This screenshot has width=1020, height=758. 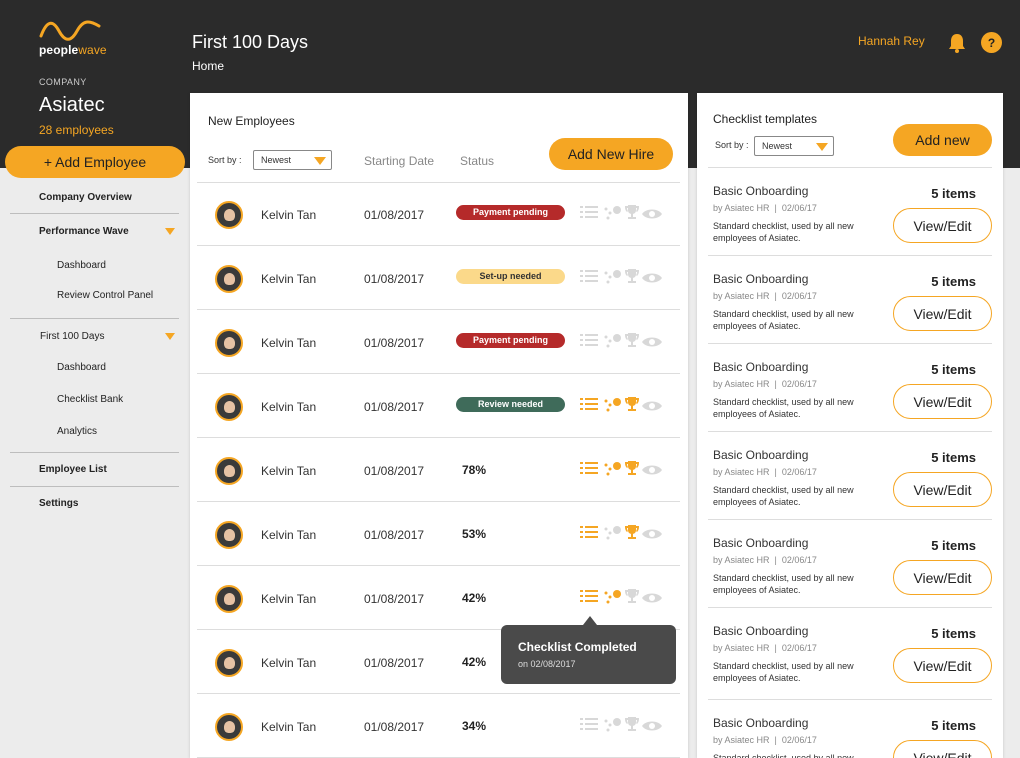 What do you see at coordinates (399, 161) in the screenshot?
I see `column-header-starting-date: Starting Date` at bounding box center [399, 161].